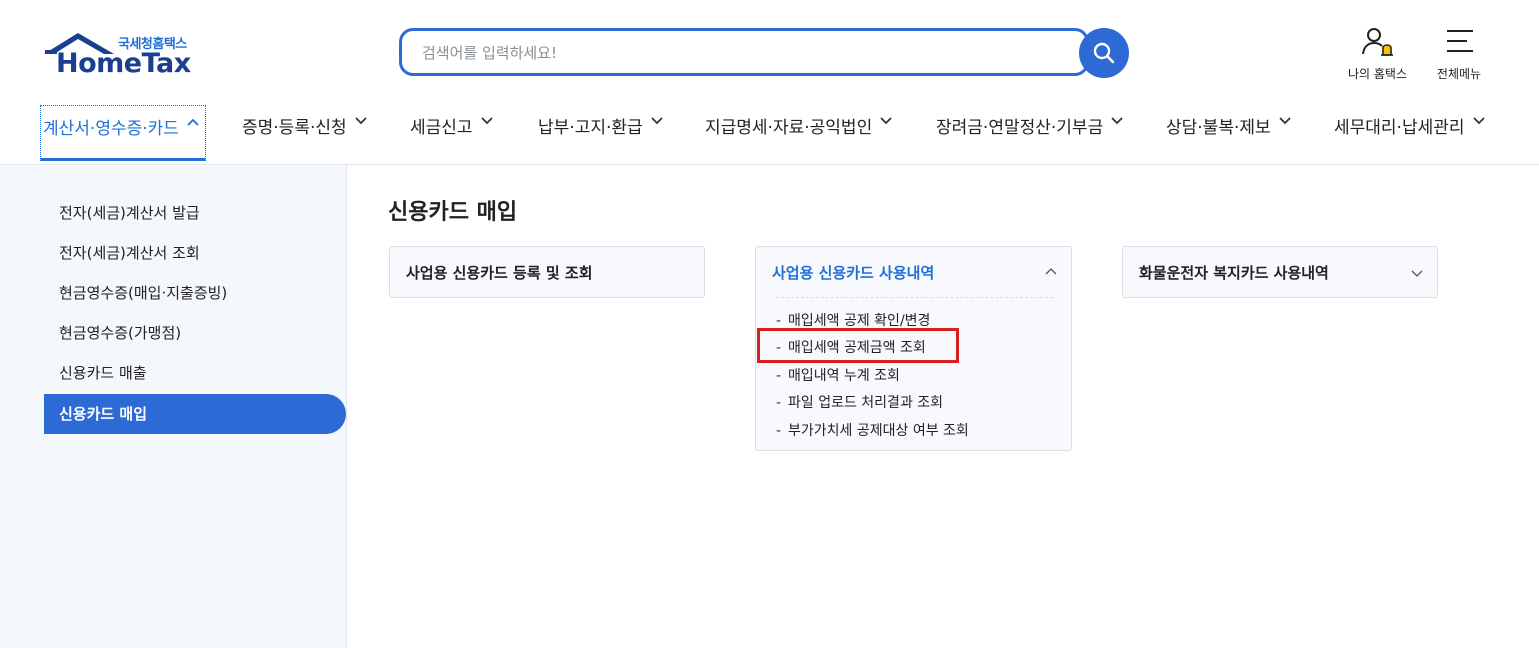 This screenshot has width=1539, height=648. What do you see at coordinates (1377, 42) in the screenshot?
I see `user-bell-icon` at bounding box center [1377, 42].